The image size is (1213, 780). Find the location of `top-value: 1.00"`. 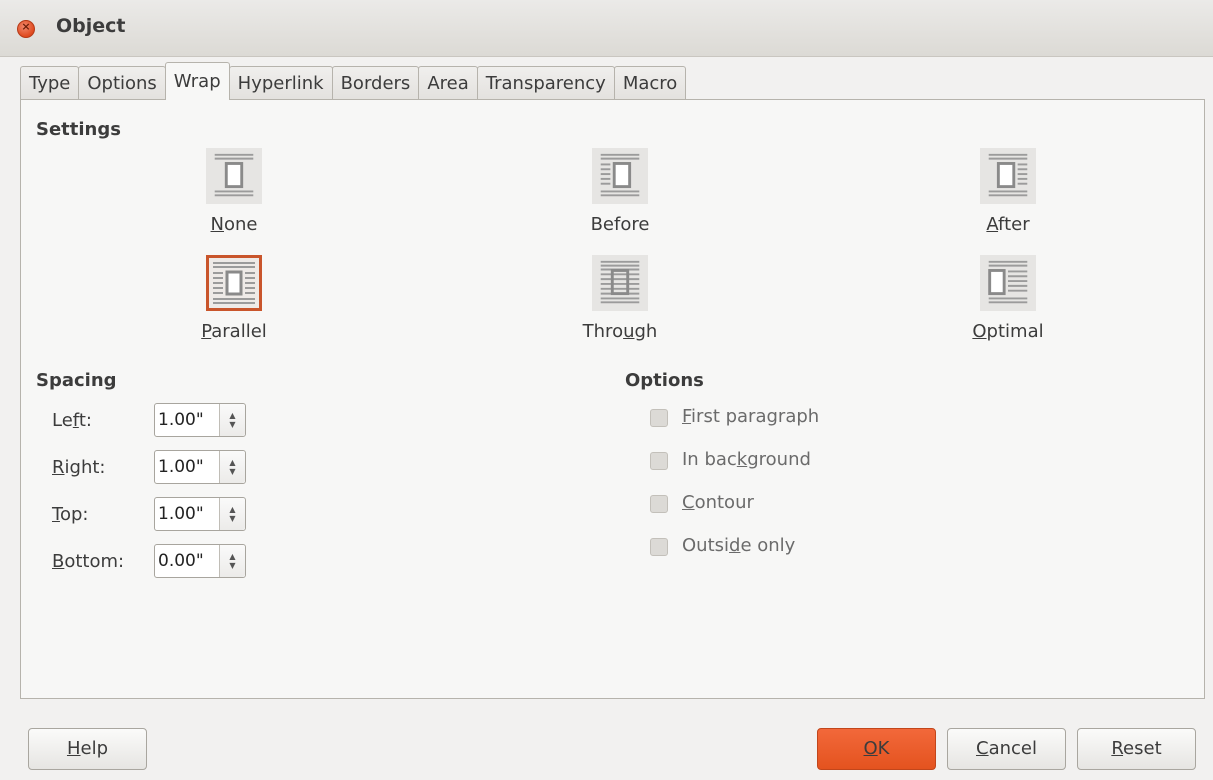

top-value: 1.00" is located at coordinates (181, 514).